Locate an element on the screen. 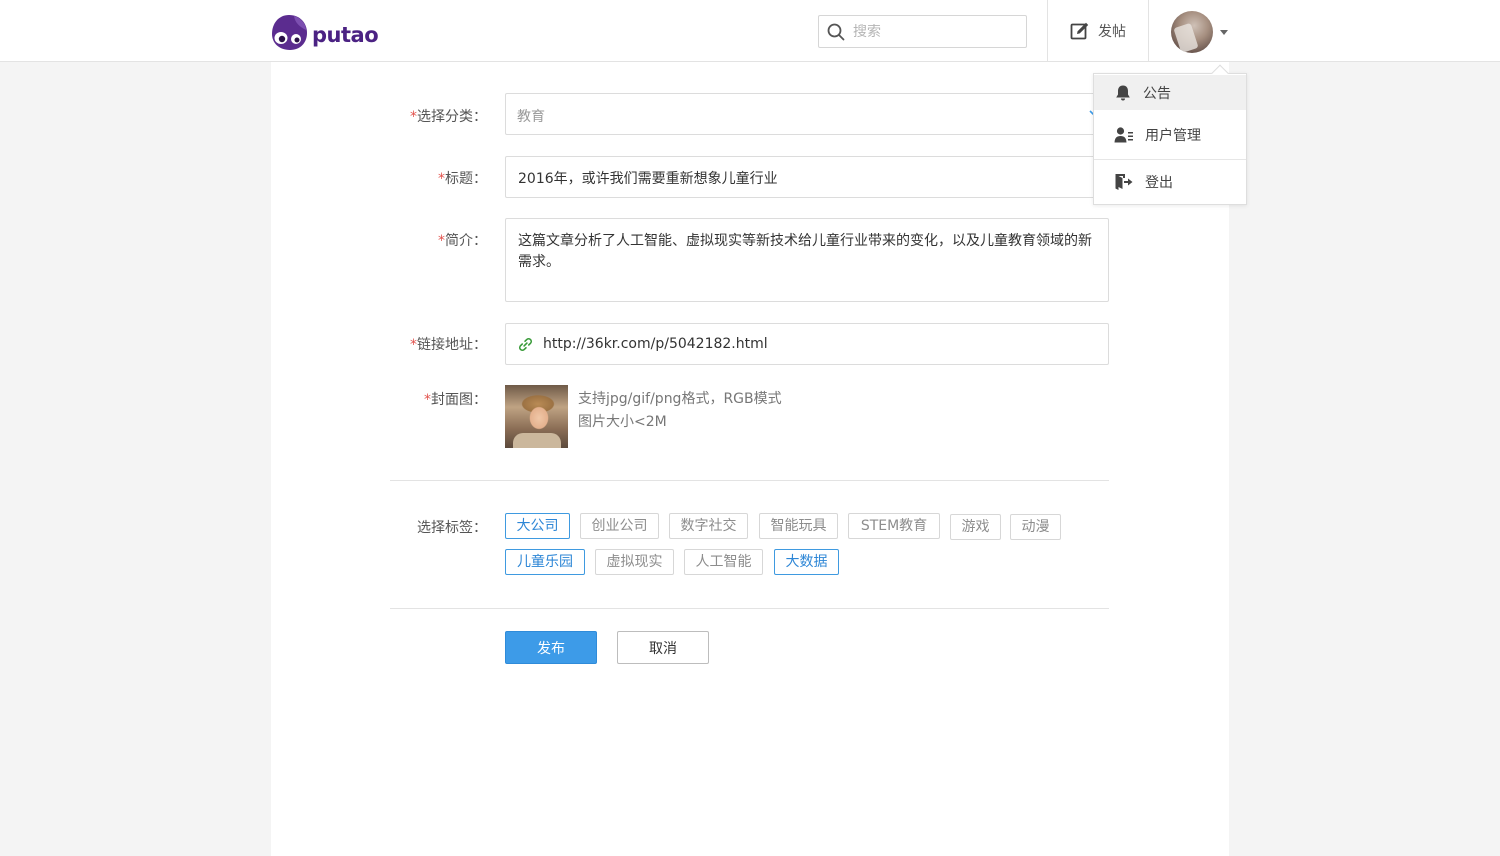 The image size is (1500, 856). menu-divider is located at coordinates (1170, 159).